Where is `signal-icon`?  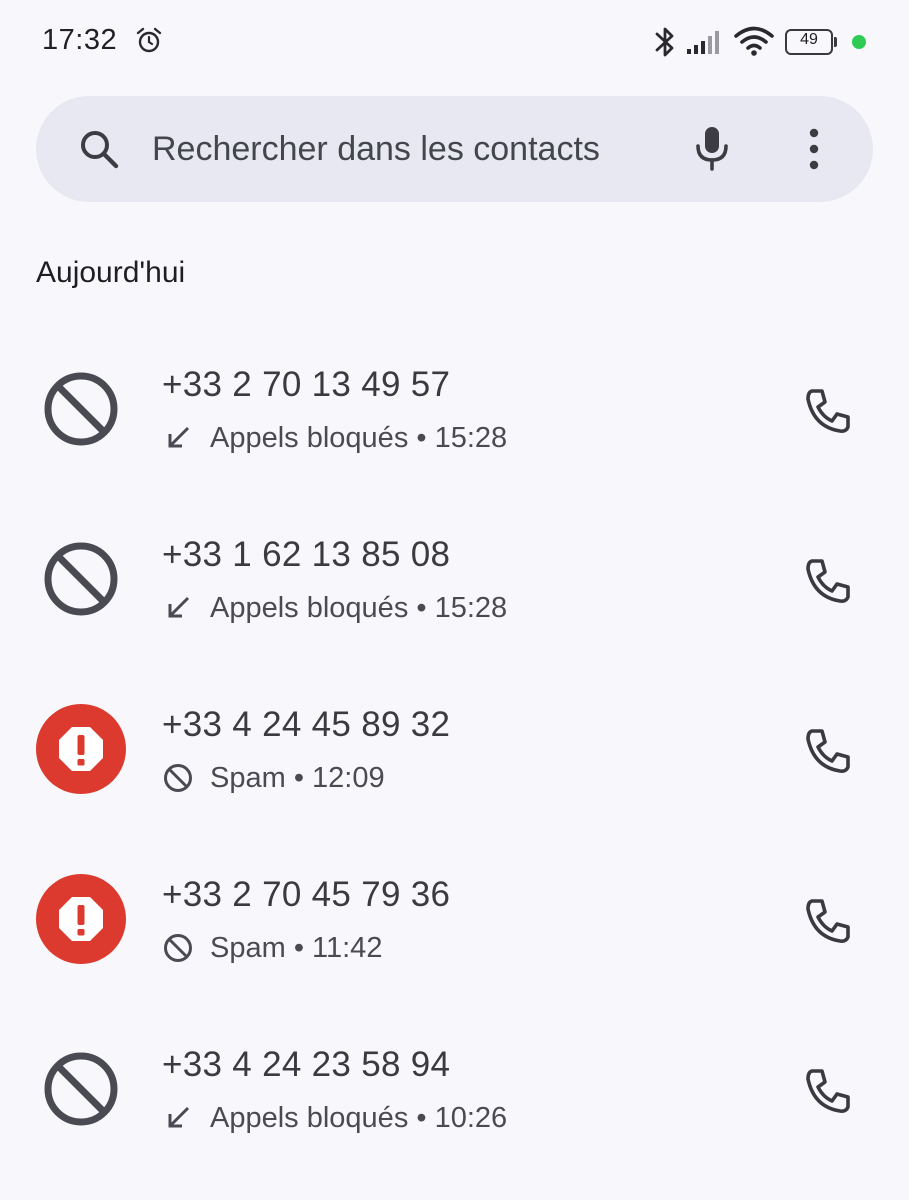 signal-icon is located at coordinates (703, 42).